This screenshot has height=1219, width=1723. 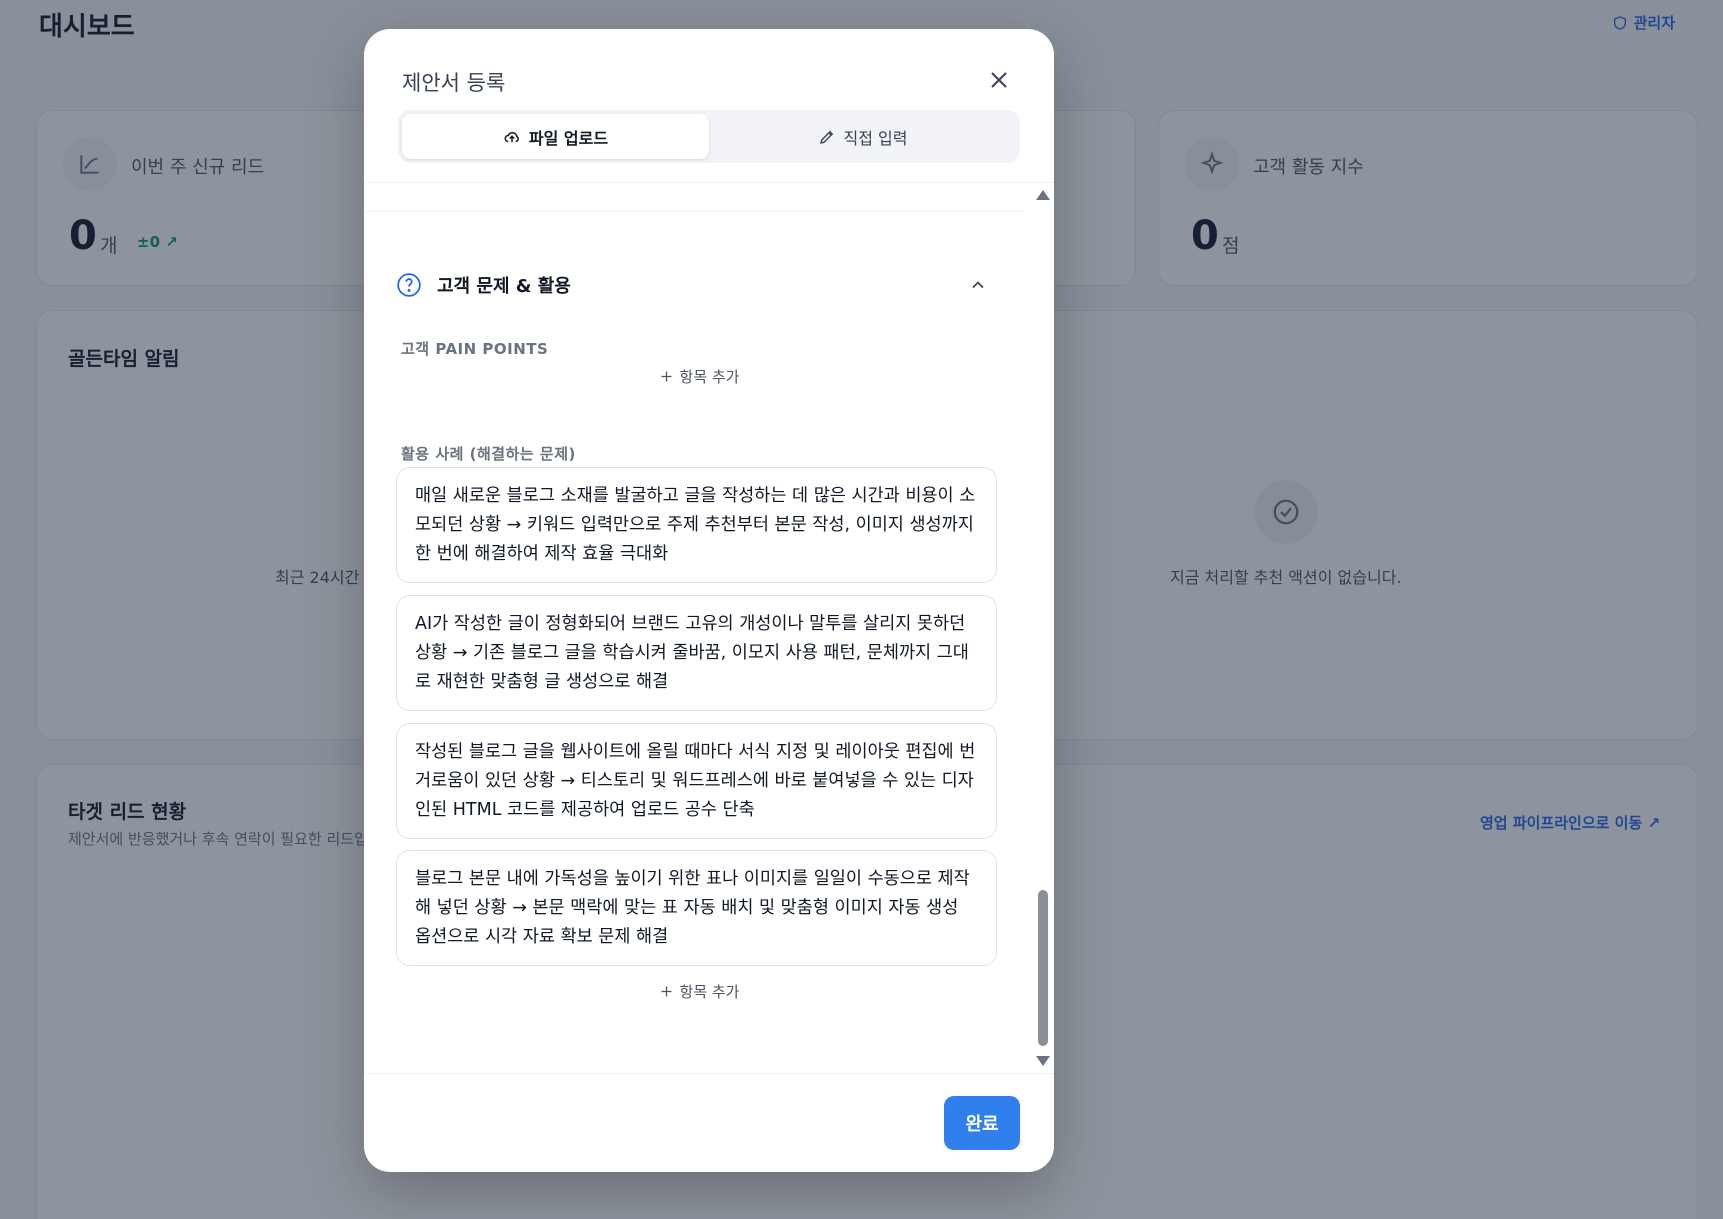 I want to click on use-cases-label: 활용 사례 (해결하는 문제), so click(x=488, y=454).